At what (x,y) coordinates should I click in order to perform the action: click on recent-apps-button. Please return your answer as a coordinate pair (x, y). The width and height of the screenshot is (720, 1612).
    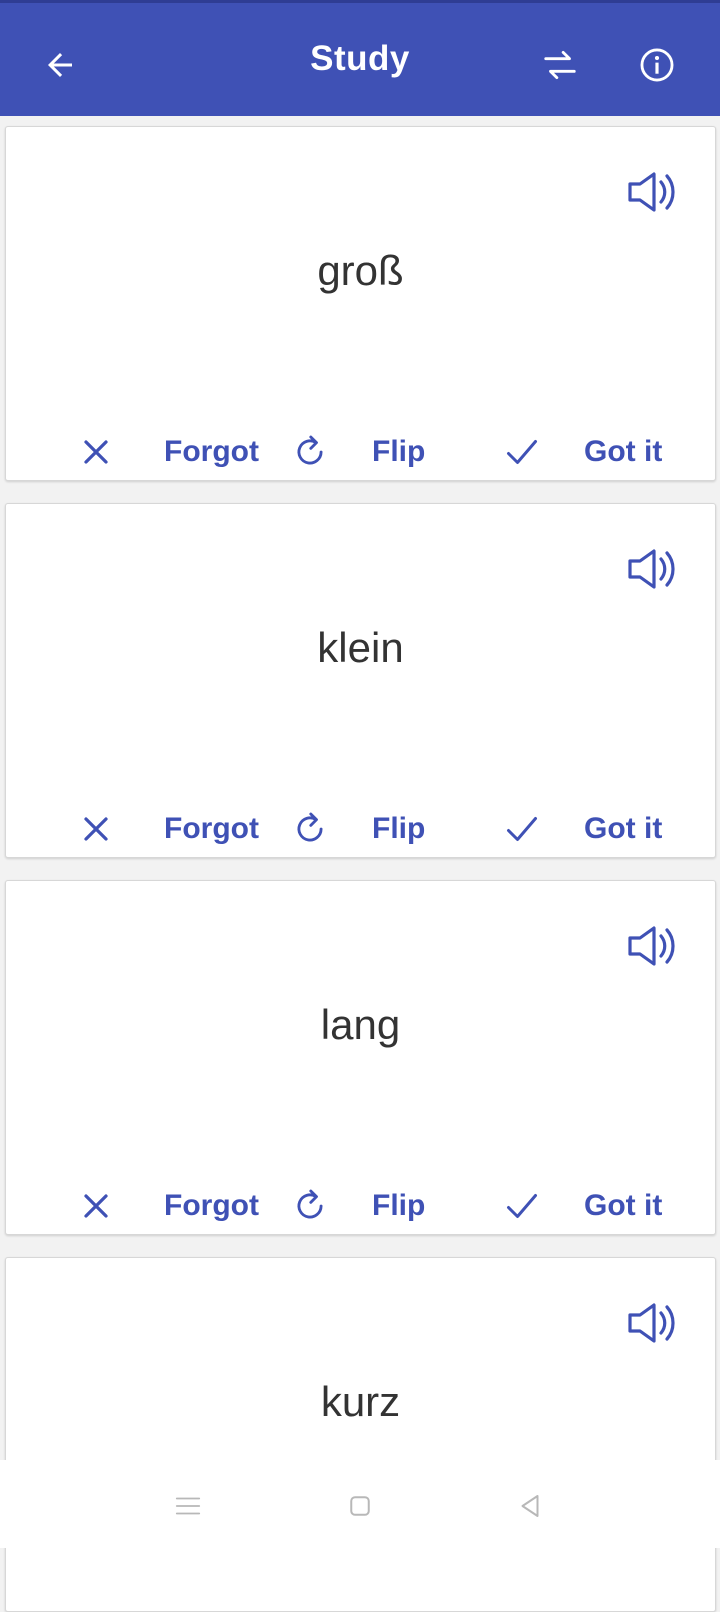
    Looking at the image, I should click on (188, 1506).